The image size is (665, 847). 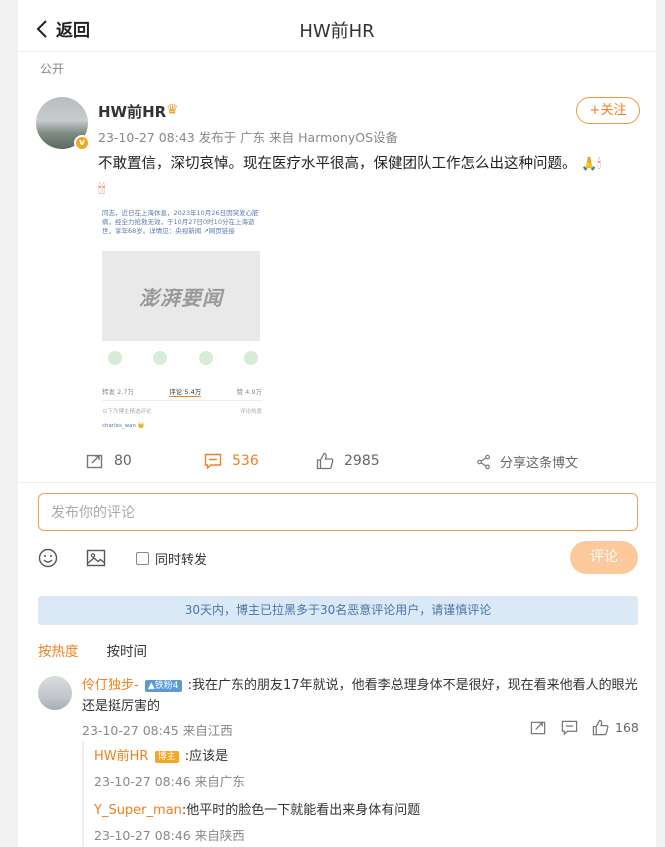 I want to click on repost-checkbox: 同时转发, so click(x=171, y=558).